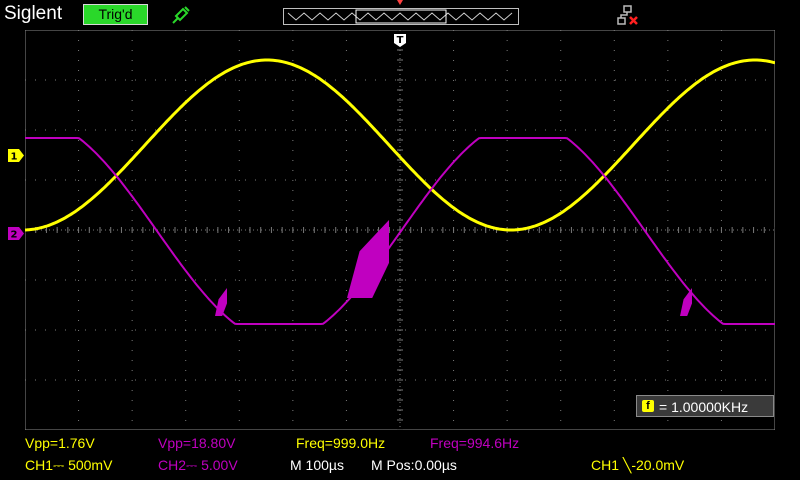 This screenshot has height=480, width=800. I want to click on ch2-level-marker: 2, so click(16, 233).